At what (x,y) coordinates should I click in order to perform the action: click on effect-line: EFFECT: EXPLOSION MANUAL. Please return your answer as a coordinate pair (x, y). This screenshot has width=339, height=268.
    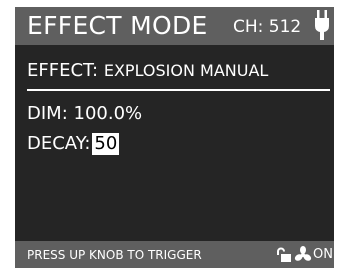
    Looking at the image, I should click on (147, 71).